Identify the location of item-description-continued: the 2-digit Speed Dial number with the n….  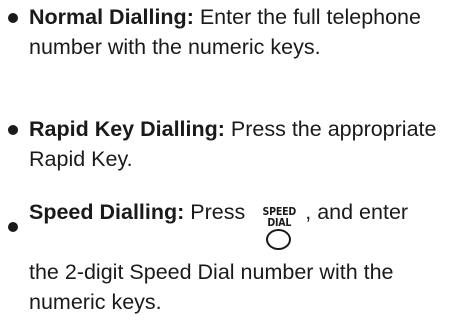
(211, 287).